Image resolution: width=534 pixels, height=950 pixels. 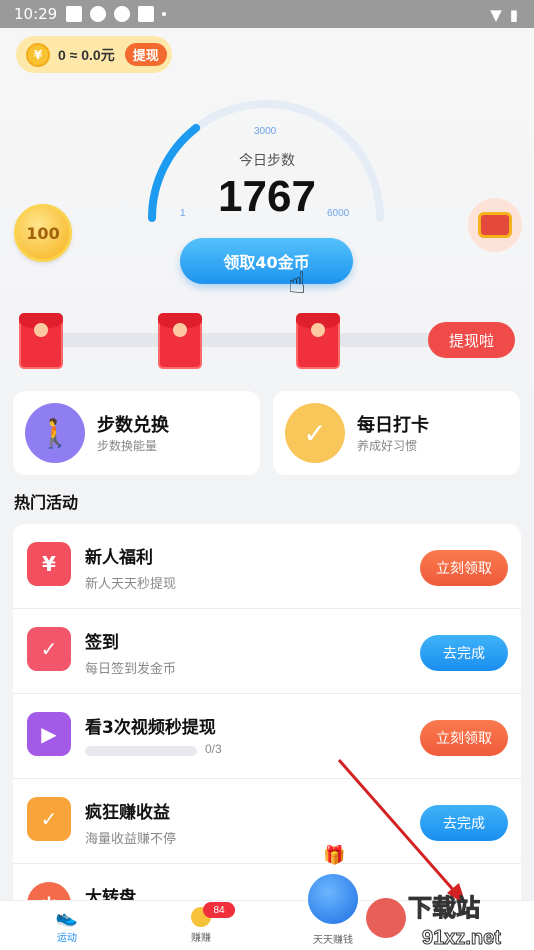 I want to click on card-step-exchange: 🚶 步数兑换 步数换能量, so click(x=136, y=433).